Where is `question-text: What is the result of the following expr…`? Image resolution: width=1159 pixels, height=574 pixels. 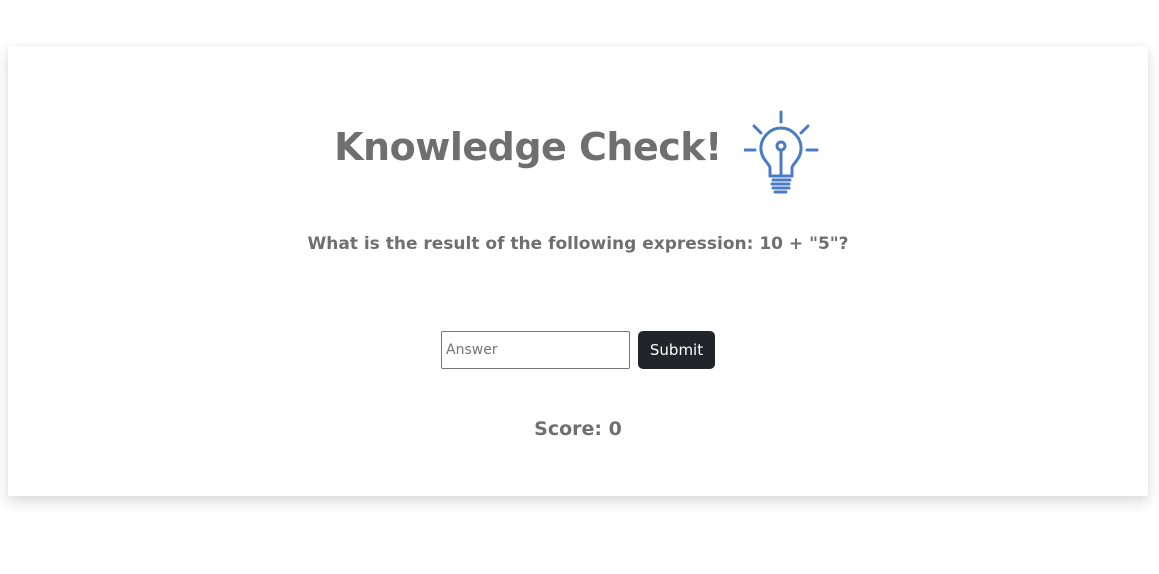 question-text: What is the result of the following expr… is located at coordinates (578, 244).